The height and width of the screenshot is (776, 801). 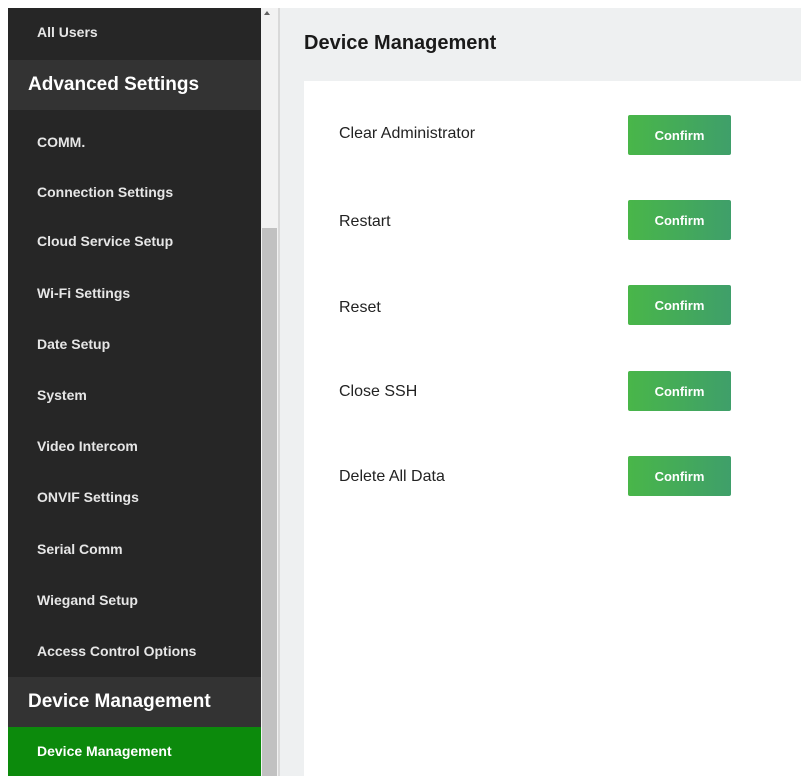 What do you see at coordinates (134, 446) in the screenshot?
I see `sidebar-item-video-intercom: Video Intercom` at bounding box center [134, 446].